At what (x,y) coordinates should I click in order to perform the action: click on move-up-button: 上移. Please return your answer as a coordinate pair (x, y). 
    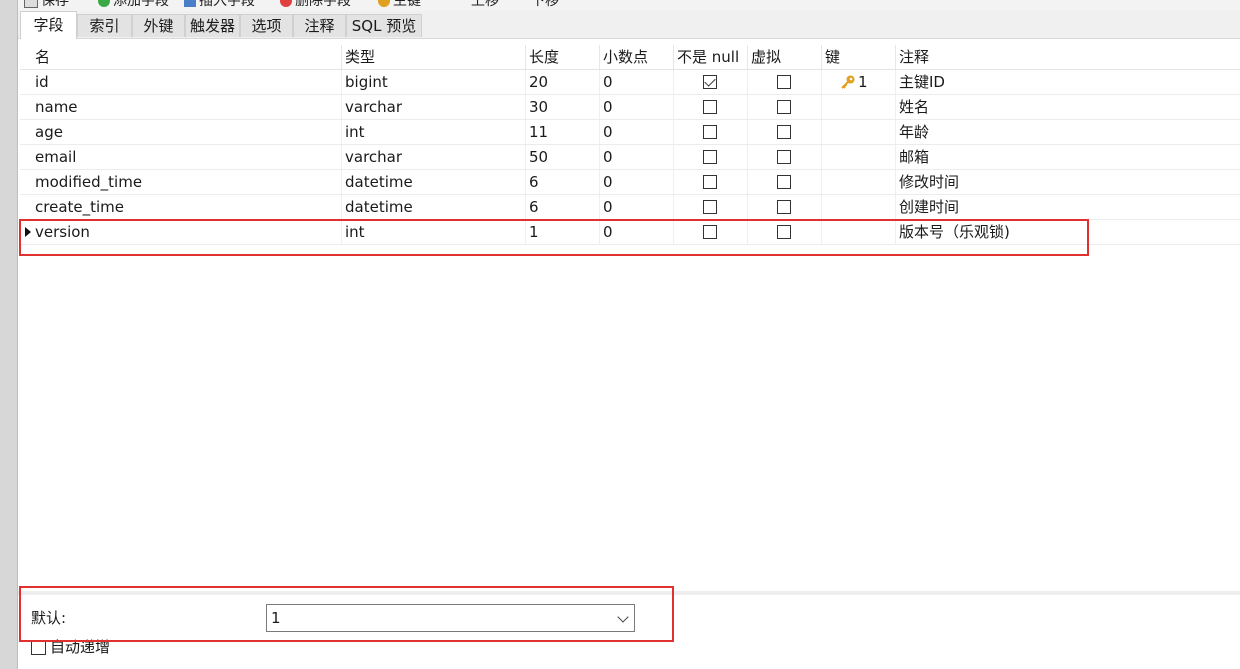
    Looking at the image, I should click on (477, 5).